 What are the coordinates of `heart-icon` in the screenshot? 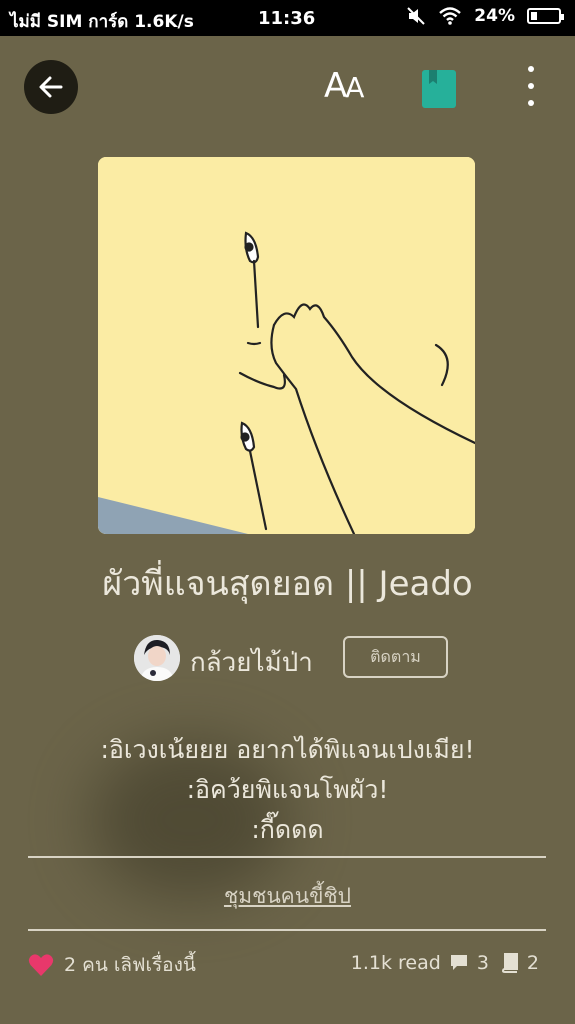 It's located at (41, 965).